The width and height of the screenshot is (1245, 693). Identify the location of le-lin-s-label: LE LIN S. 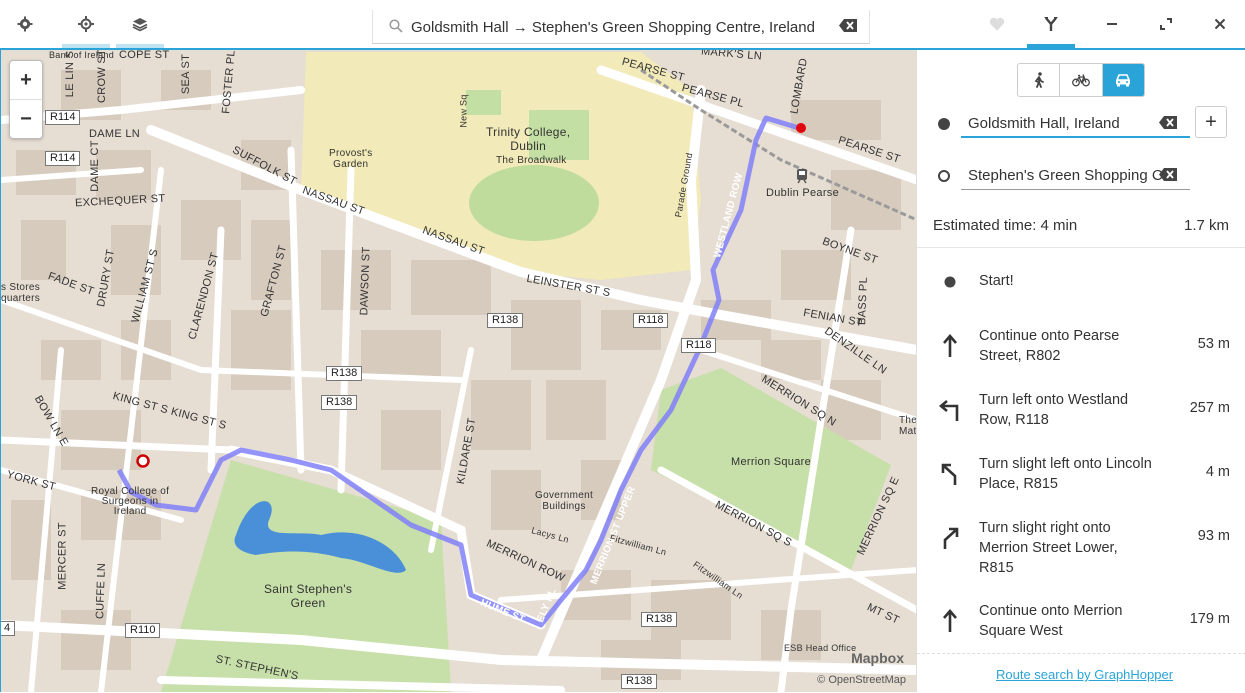
(70, 74).